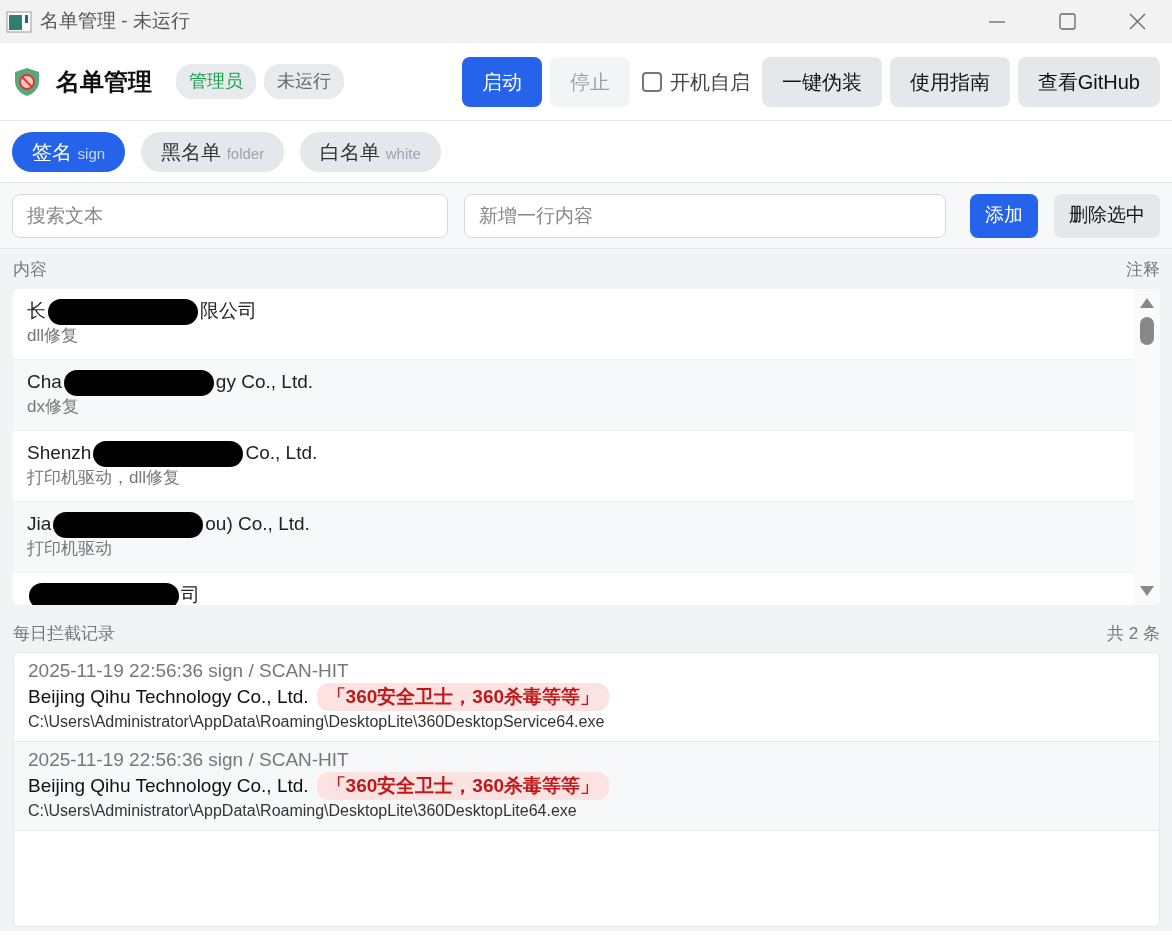  Describe the element at coordinates (104, 477) in the screenshot. I see `entry-note: 打印机驱动，dll修复` at that location.